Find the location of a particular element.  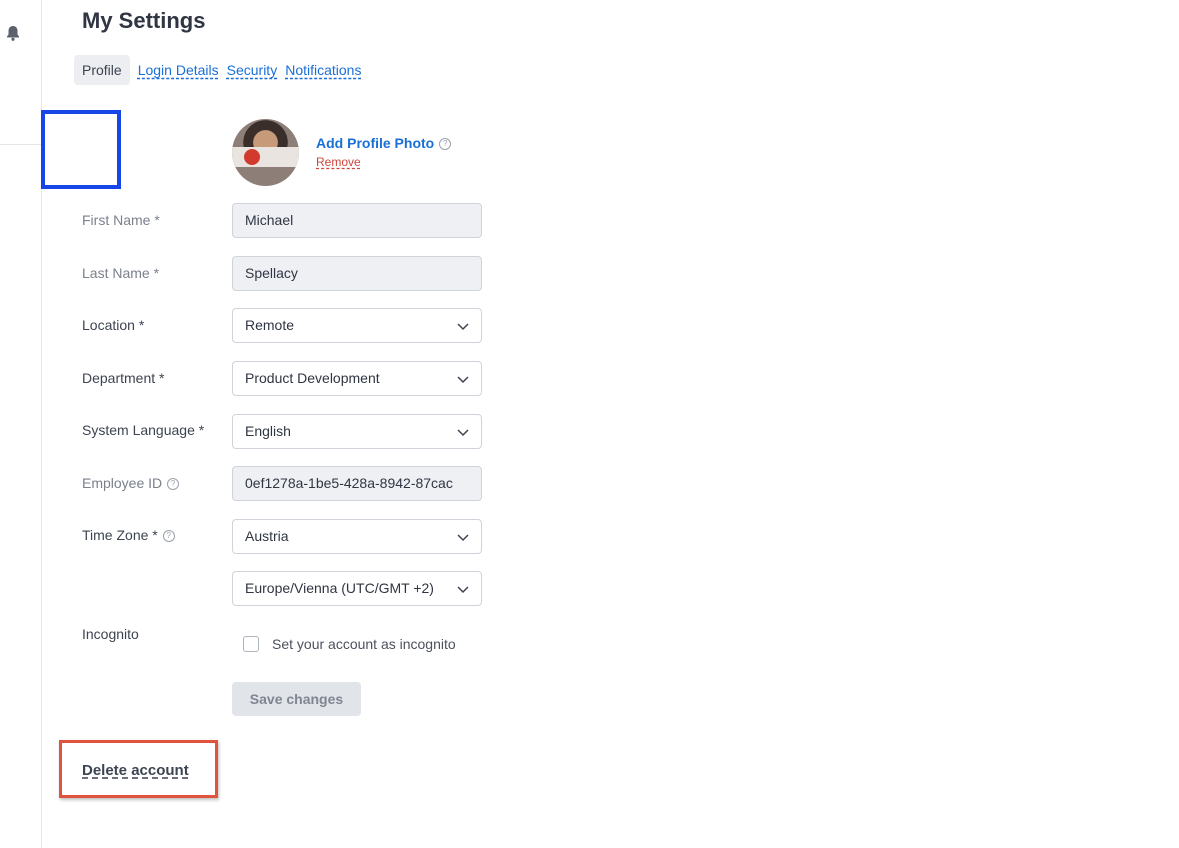

employee-id-value: 0ef1278a-1be5-428a-8942-87cac is located at coordinates (349, 483).